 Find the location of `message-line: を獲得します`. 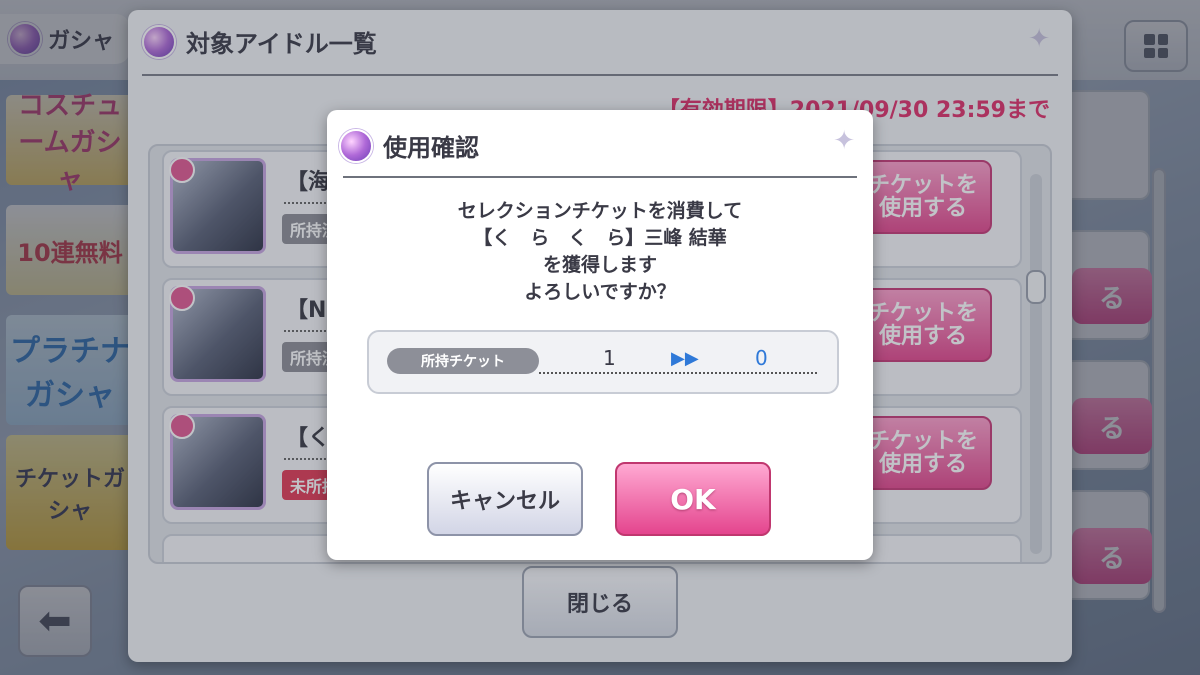

message-line: を獲得します is located at coordinates (599, 265).